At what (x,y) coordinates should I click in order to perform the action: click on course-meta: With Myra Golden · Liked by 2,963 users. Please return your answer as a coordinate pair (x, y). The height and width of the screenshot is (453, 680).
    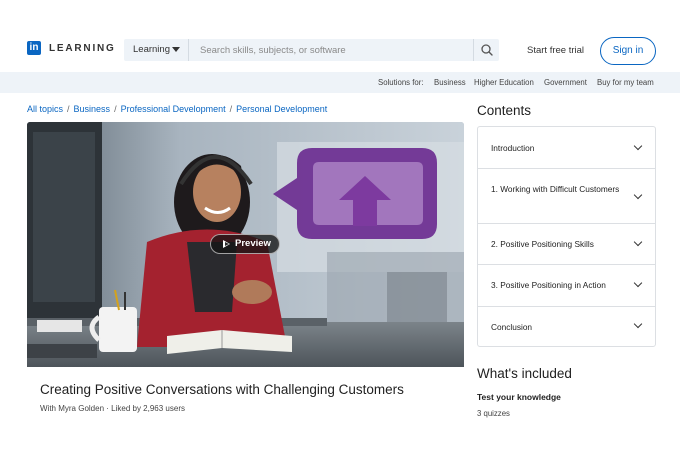
    Looking at the image, I should click on (112, 408).